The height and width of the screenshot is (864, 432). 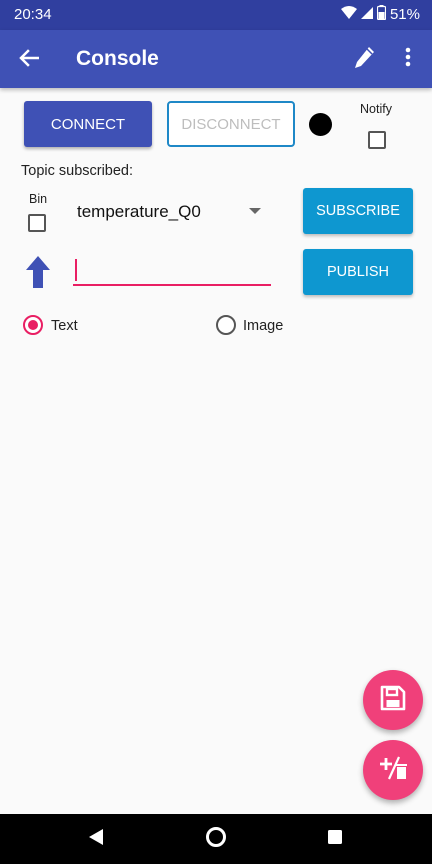 I want to click on notify-checkbox, so click(x=377, y=140).